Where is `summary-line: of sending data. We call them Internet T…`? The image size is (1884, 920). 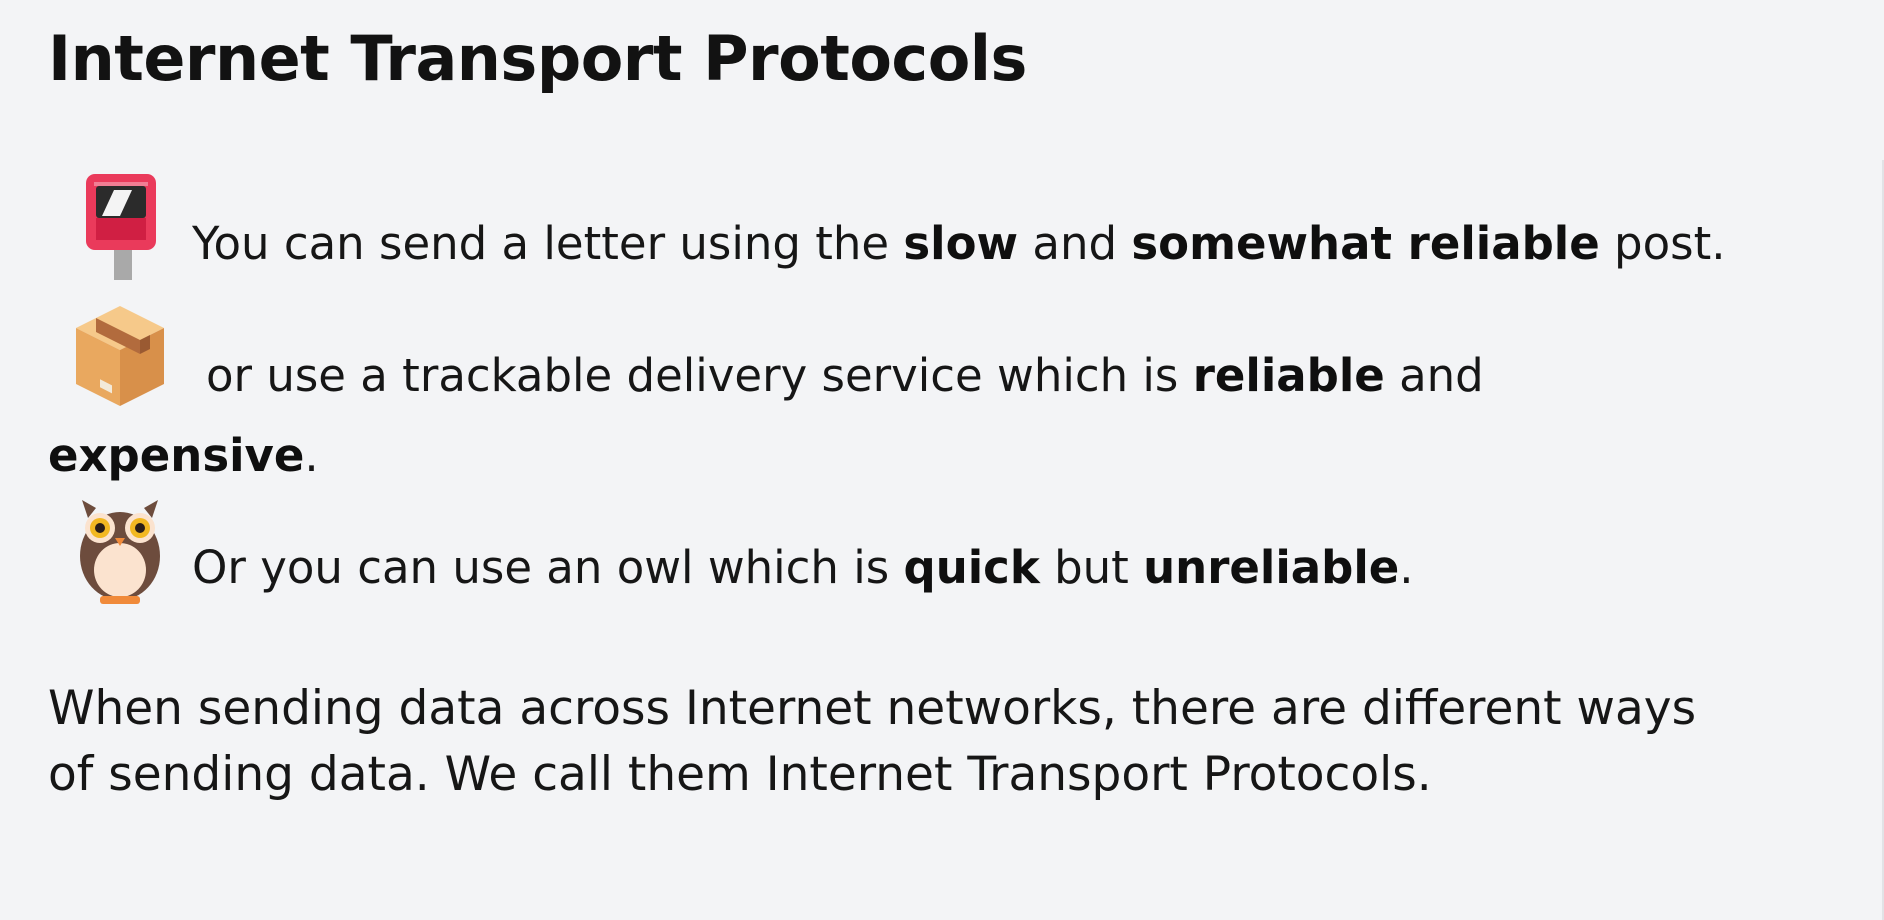
summary-line: of sending data. We call them Internet T… is located at coordinates (740, 774).